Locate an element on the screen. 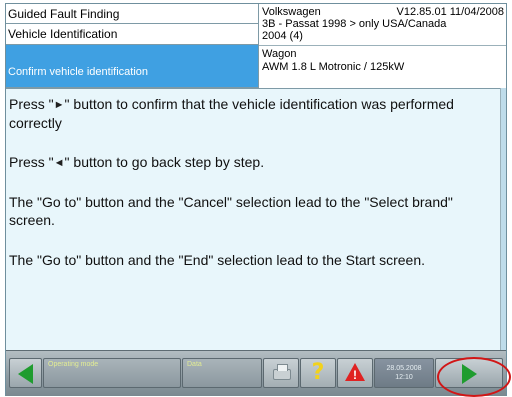 The width and height of the screenshot is (512, 397). nav-guided-fault-finding: Guided Fault Finding is located at coordinates (132, 14).